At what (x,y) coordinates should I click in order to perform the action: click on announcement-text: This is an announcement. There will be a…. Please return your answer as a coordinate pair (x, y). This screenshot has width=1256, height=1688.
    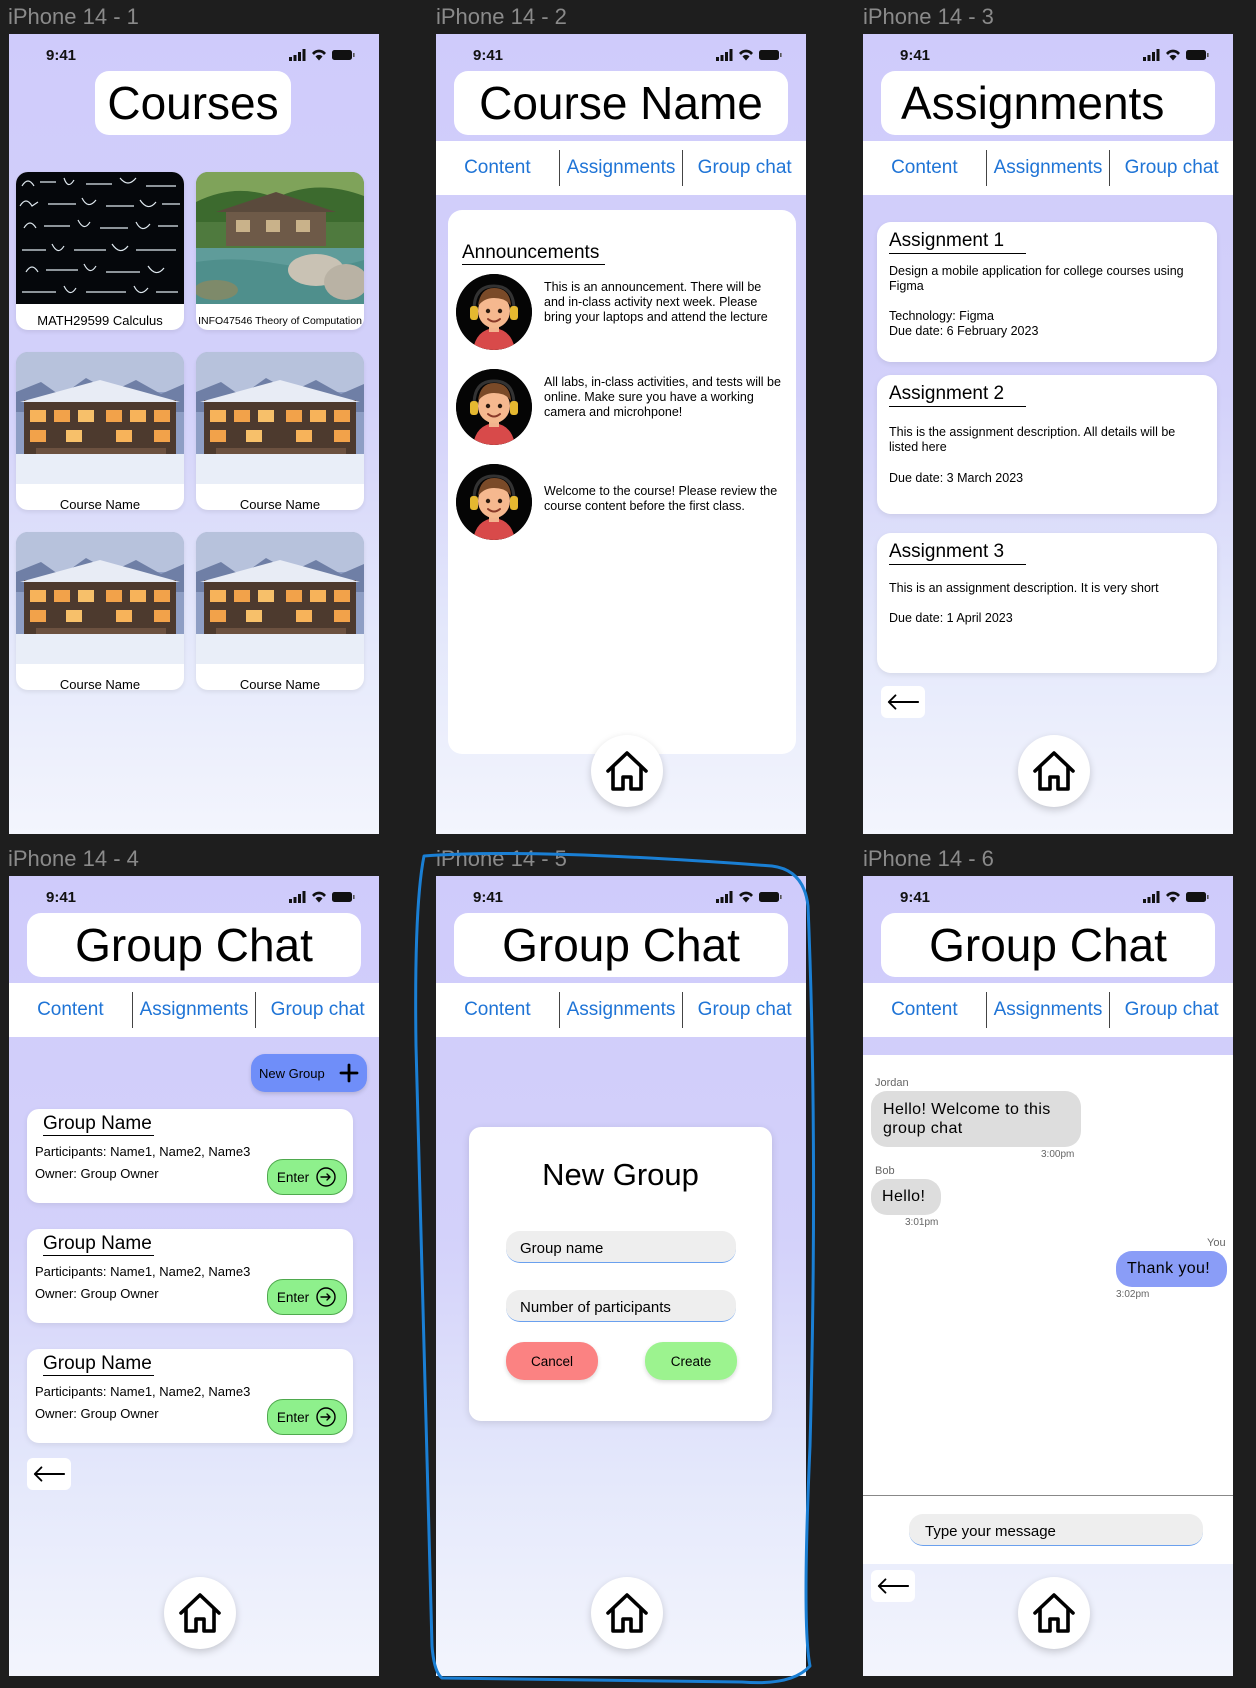
    Looking at the image, I should click on (656, 302).